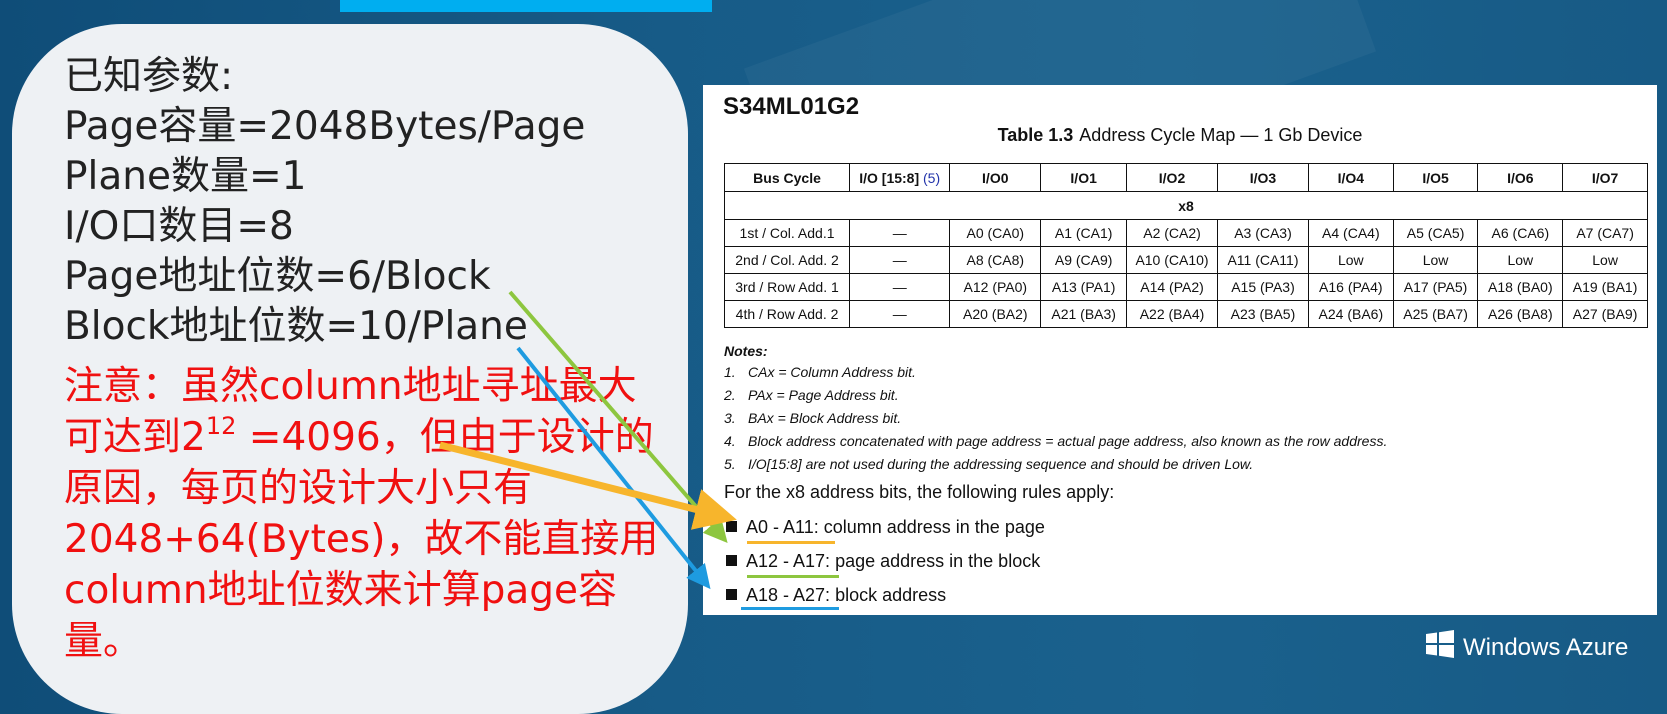 This screenshot has height=714, width=1667. What do you see at coordinates (1546, 647) in the screenshot?
I see `brand-name: Windows Azure` at bounding box center [1546, 647].